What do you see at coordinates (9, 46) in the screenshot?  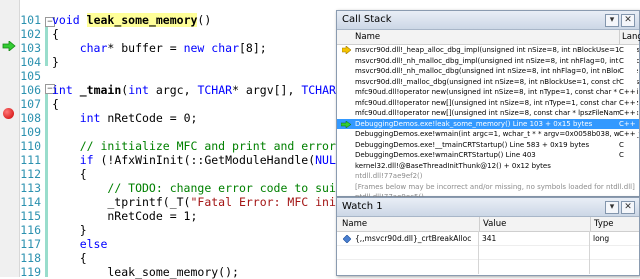 I see `current-statement-arrow-icon` at bounding box center [9, 46].